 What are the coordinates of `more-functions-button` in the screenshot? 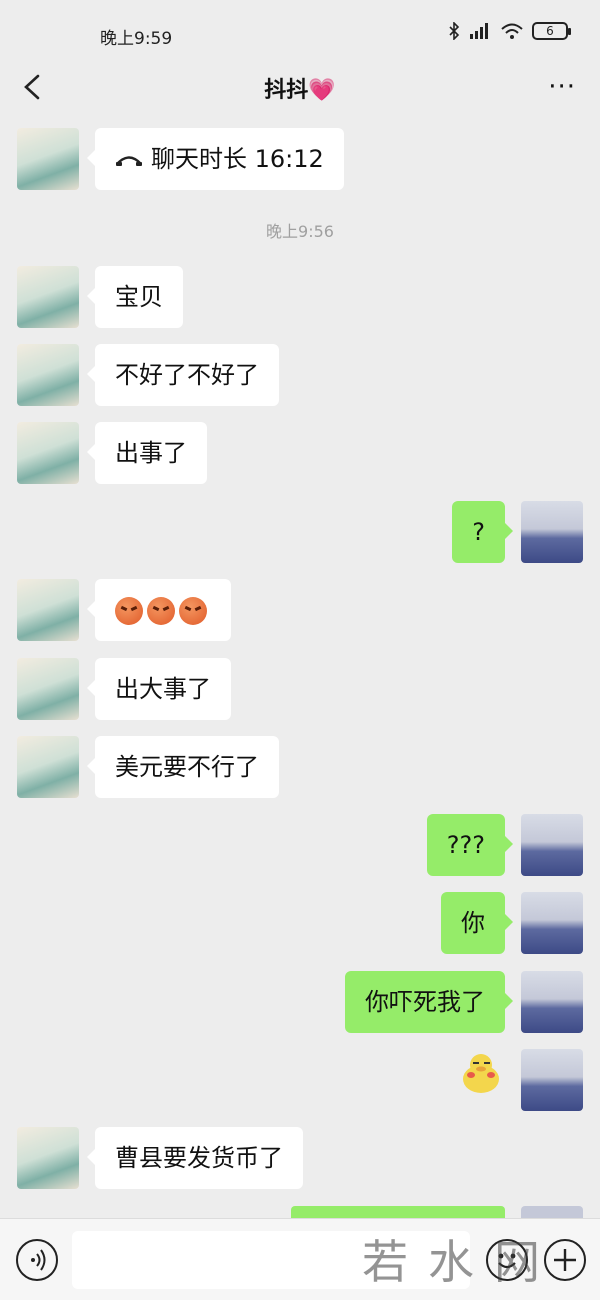 It's located at (565, 1260).